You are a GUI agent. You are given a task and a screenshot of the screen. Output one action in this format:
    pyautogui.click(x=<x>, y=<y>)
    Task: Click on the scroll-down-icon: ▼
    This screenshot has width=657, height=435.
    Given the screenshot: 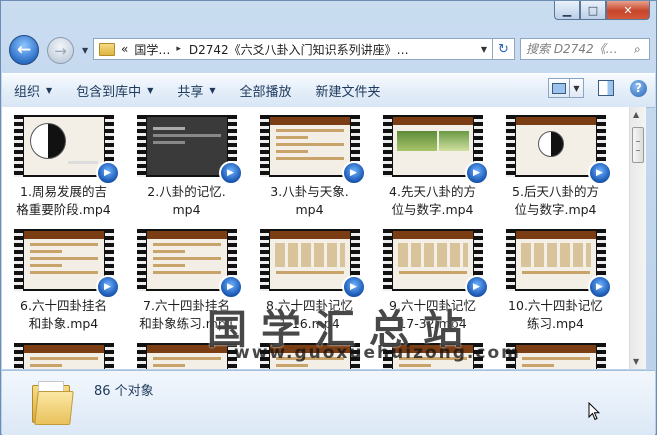 What is the action you would take?
    pyautogui.click(x=636, y=361)
    